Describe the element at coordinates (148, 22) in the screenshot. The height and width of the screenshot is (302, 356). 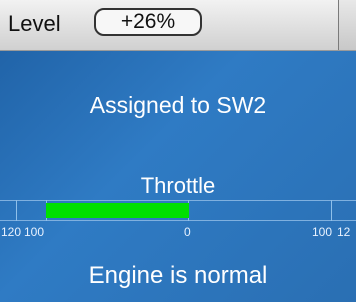
I see `level-value-box: +26%` at that location.